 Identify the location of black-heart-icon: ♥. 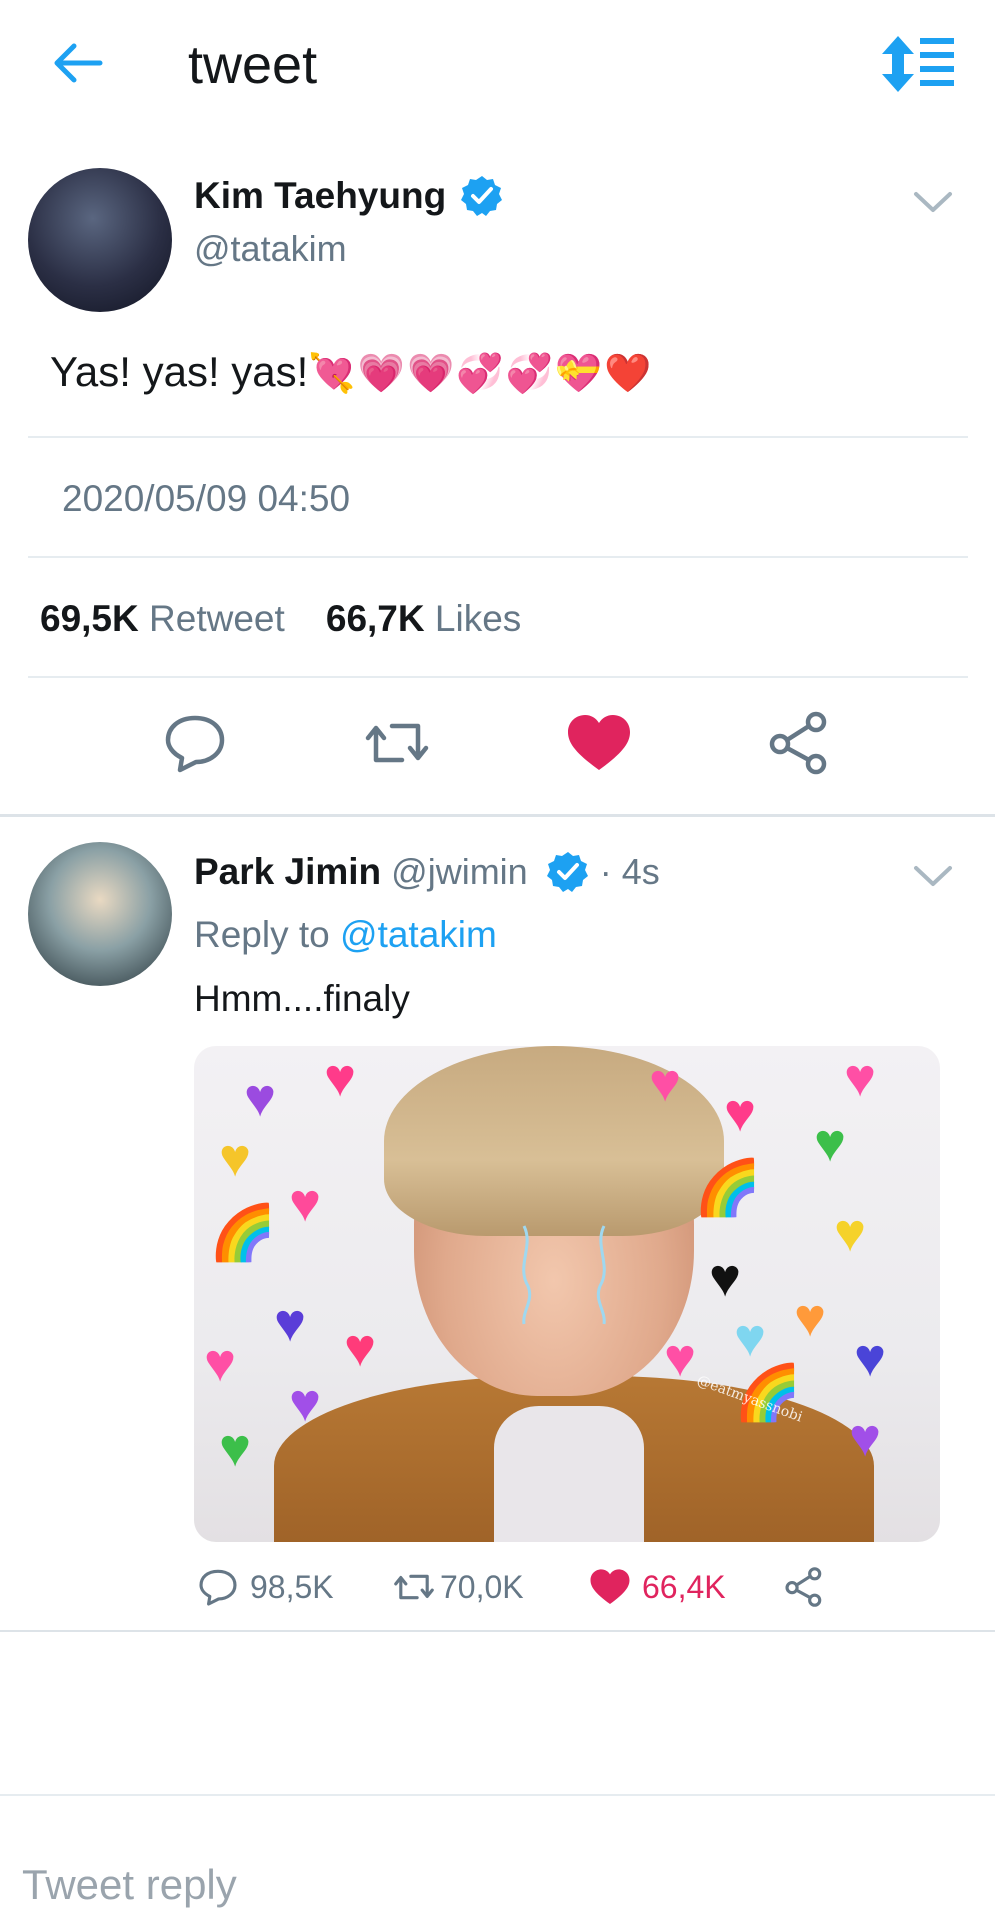
(725, 1278).